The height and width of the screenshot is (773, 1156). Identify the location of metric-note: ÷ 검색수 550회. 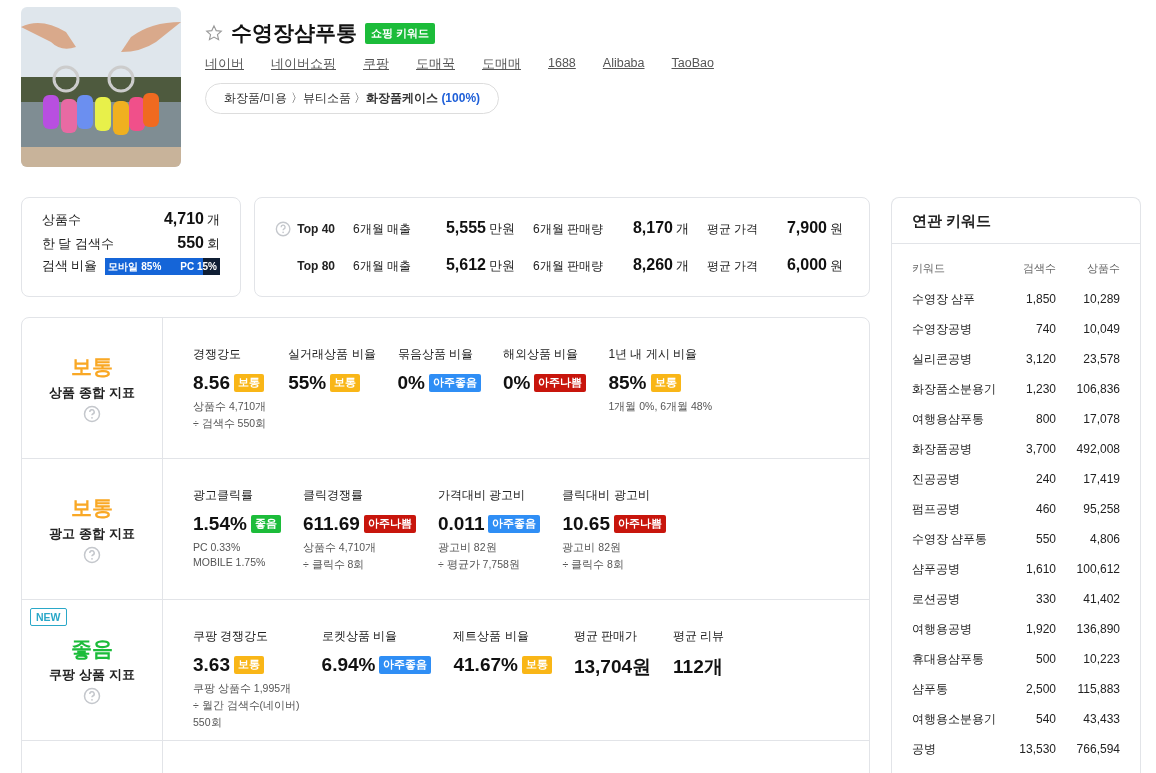
(230, 424).